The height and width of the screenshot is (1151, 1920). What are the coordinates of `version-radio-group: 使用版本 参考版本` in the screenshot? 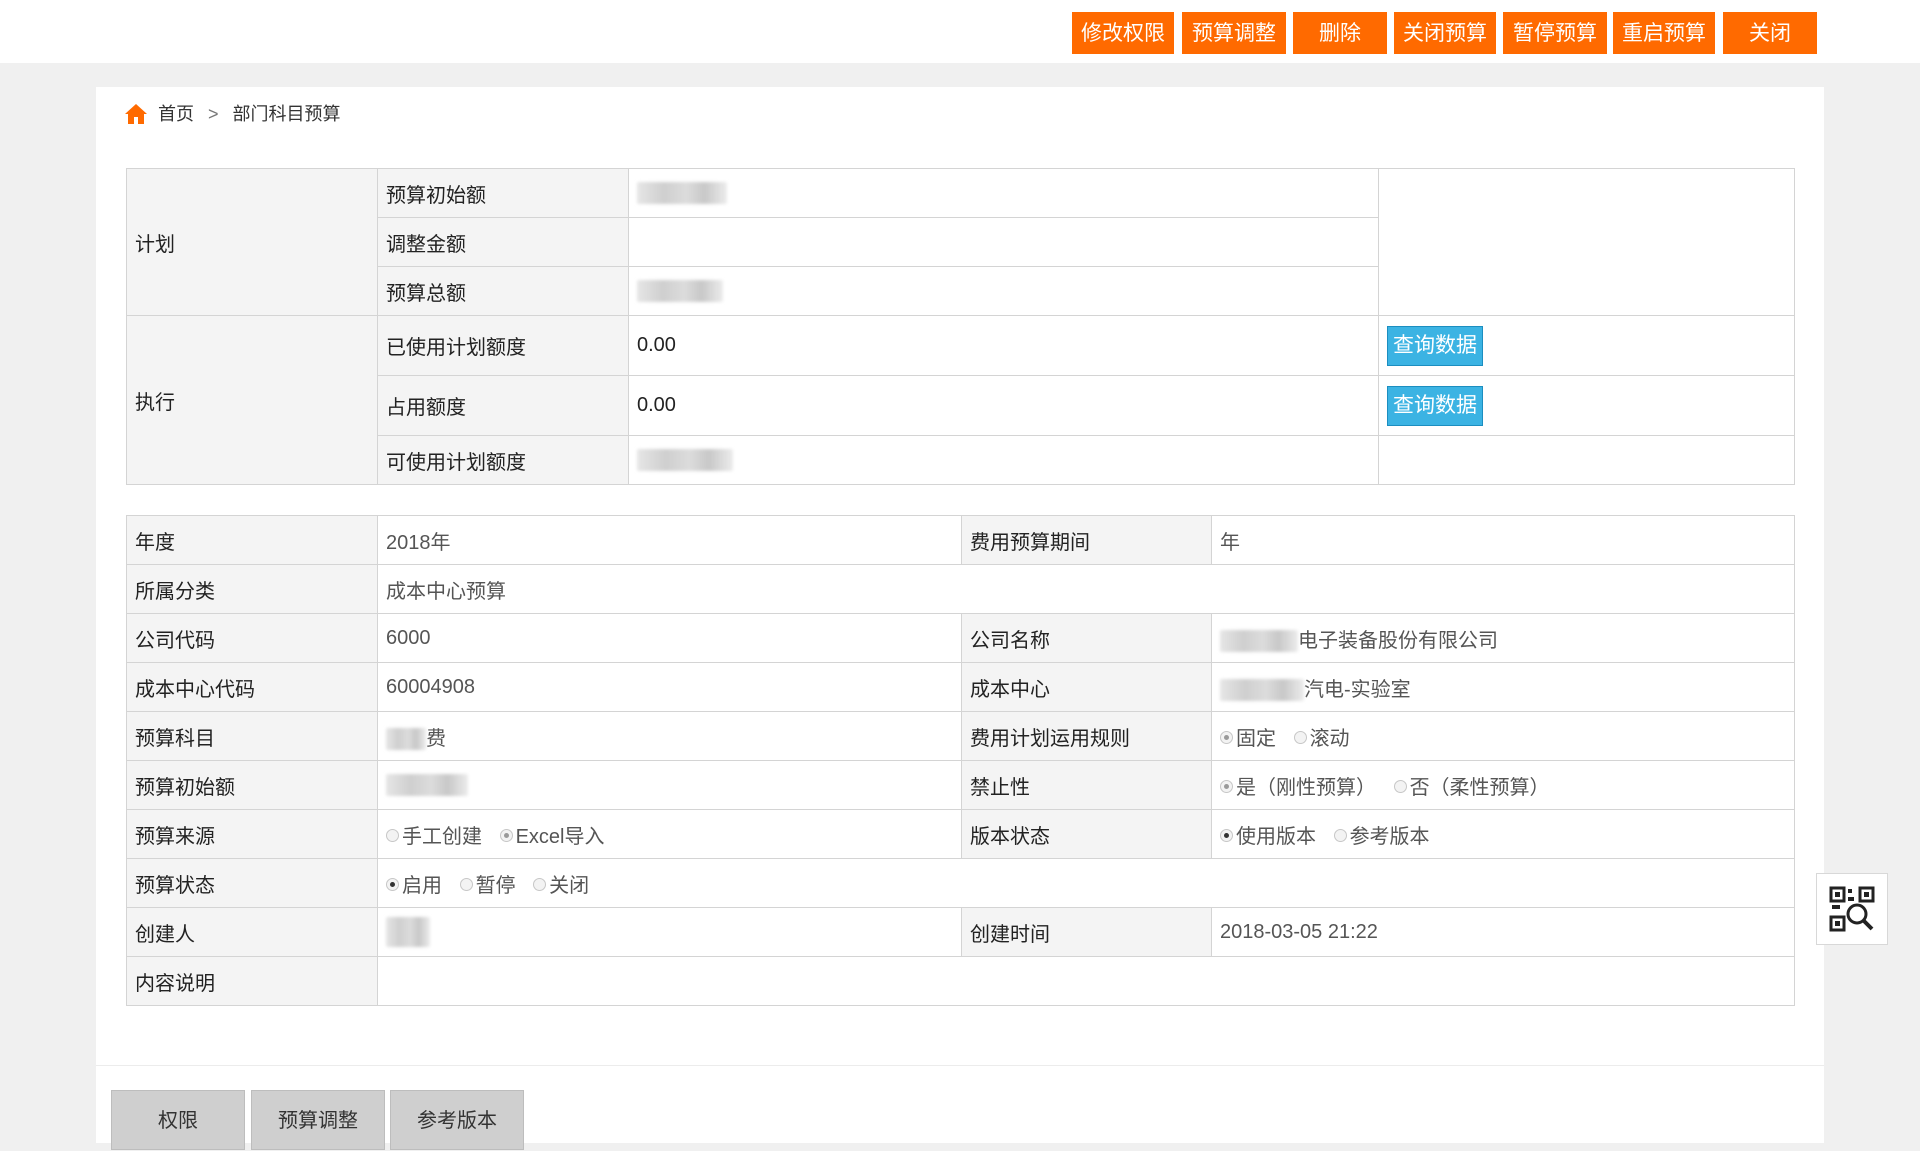 It's located at (1503, 834).